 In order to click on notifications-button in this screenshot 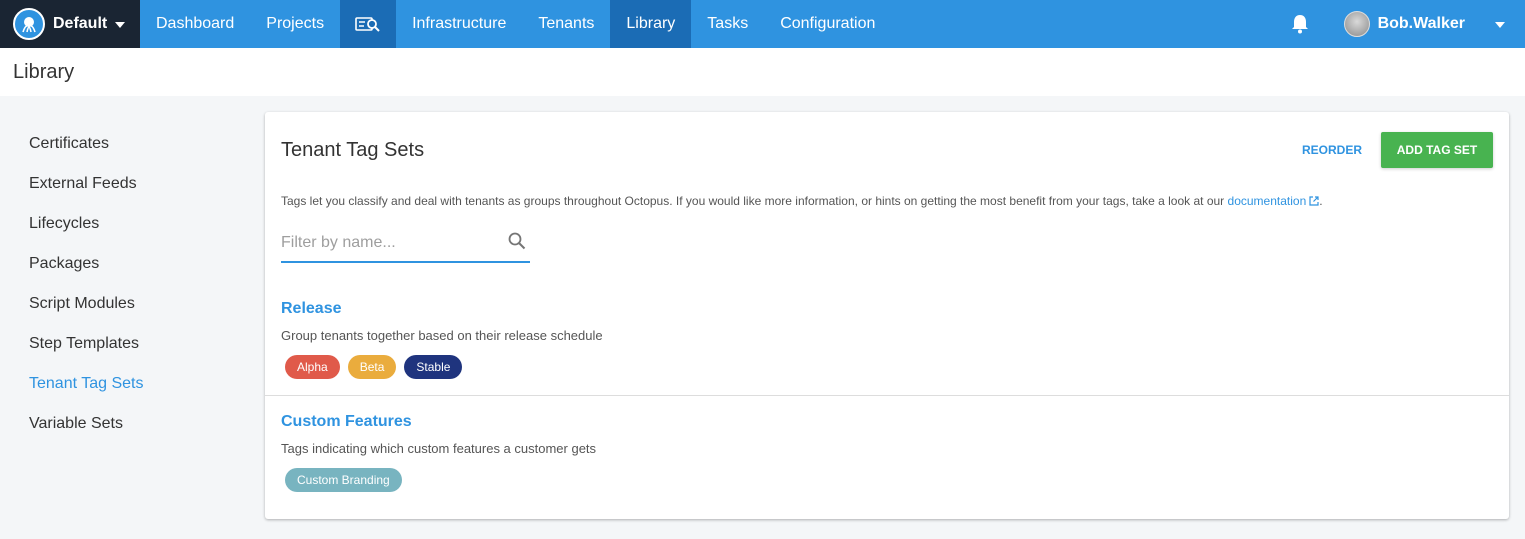, I will do `click(1300, 24)`.